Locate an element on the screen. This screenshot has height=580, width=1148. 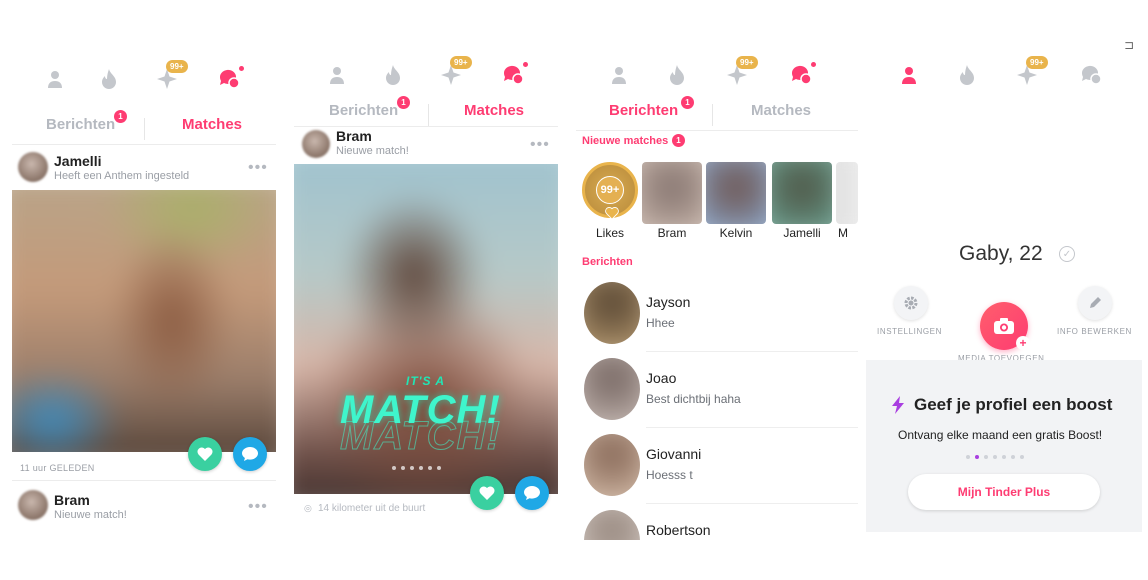
chat-icon is located at coordinates (532, 492).